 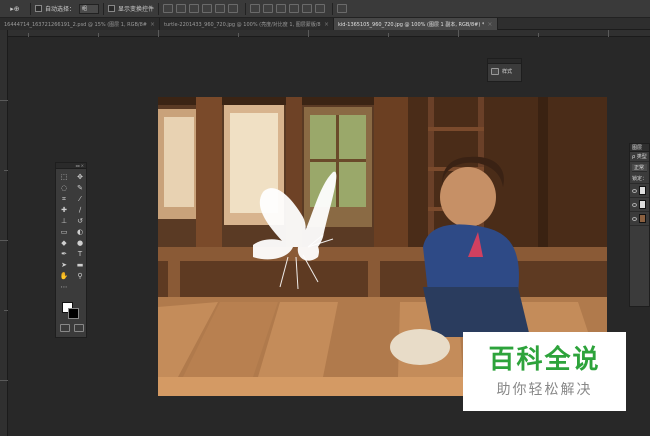 I want to click on vertical-ruler, so click(x=4, y=233).